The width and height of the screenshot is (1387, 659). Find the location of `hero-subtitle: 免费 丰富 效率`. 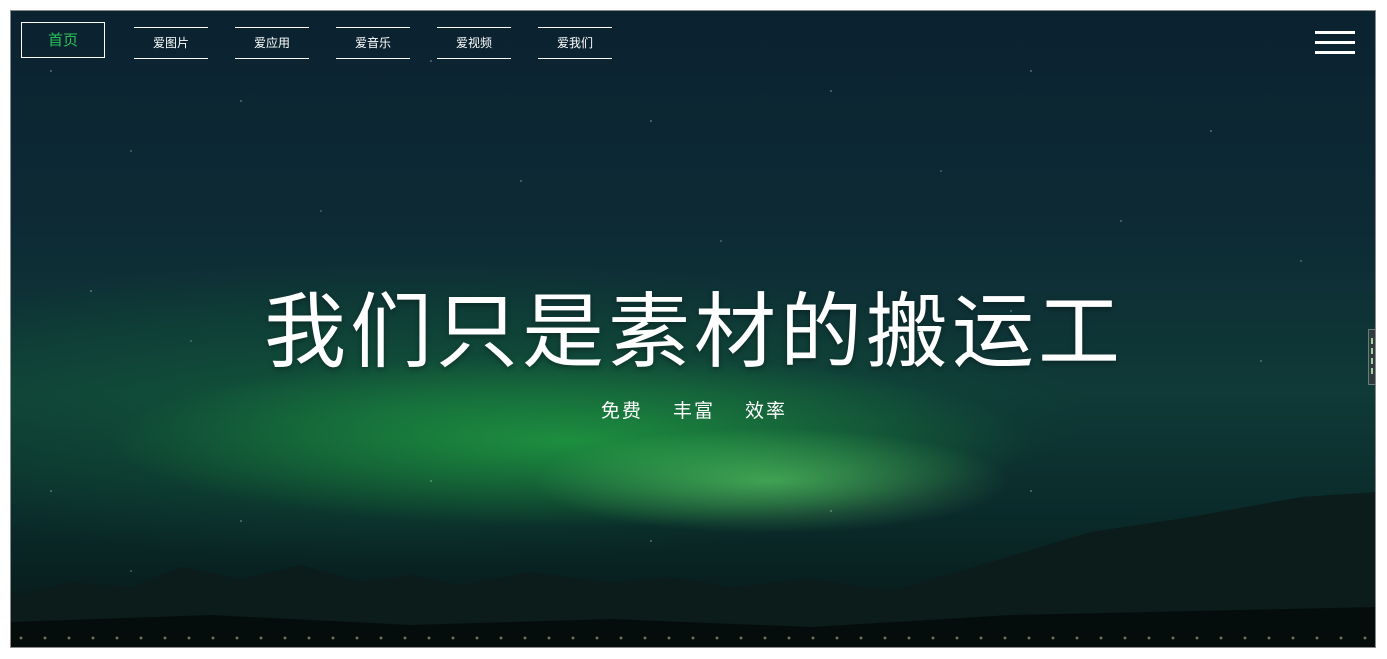

hero-subtitle: 免费 丰富 效率 is located at coordinates (693, 411).